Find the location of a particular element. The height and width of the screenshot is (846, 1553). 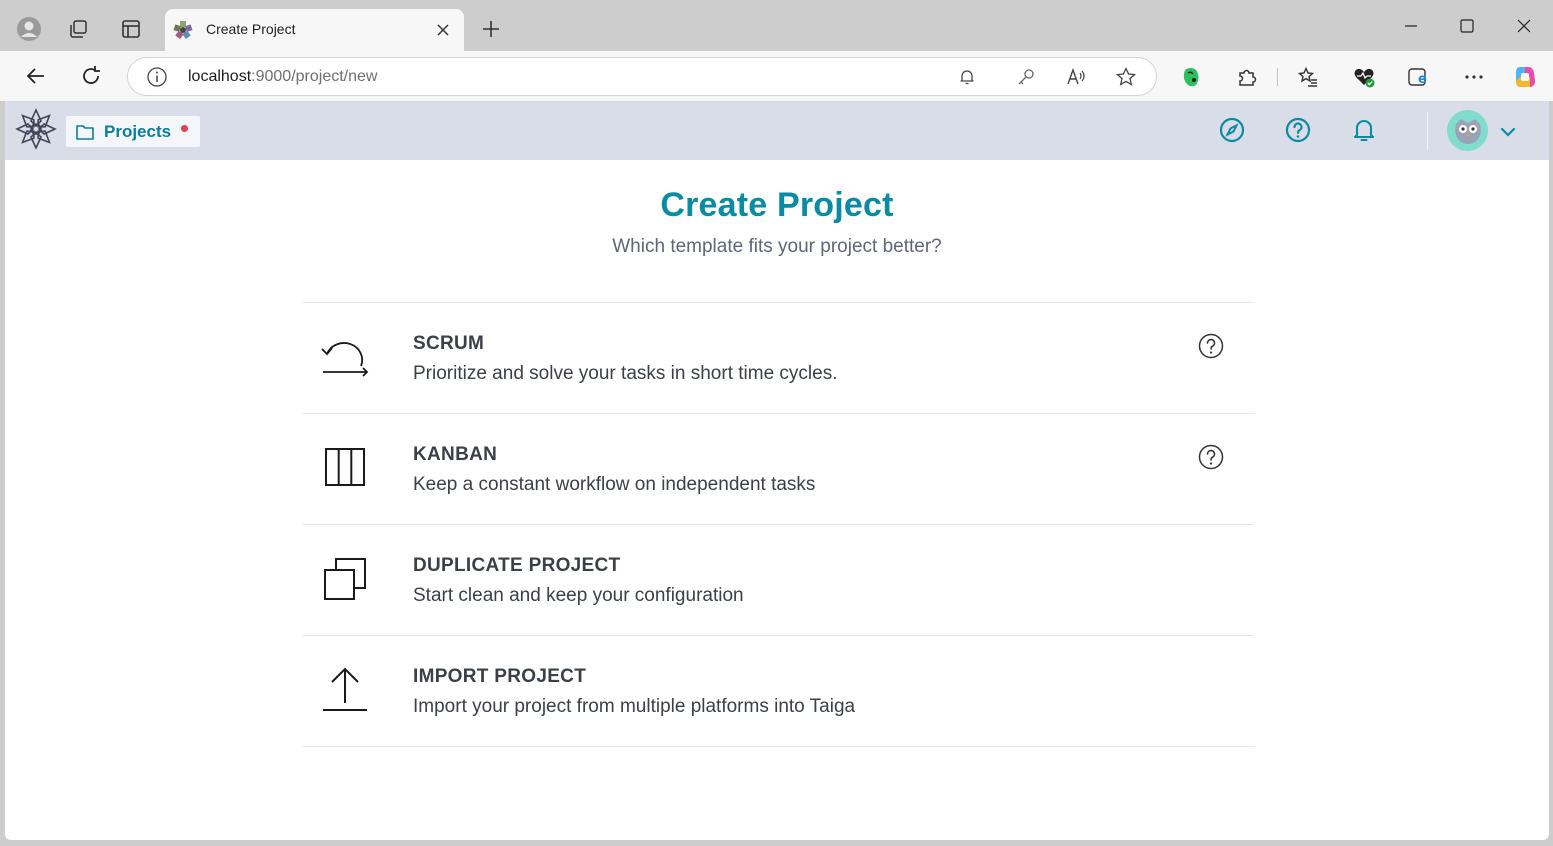

taiga-logo-icon is located at coordinates (36, 129).